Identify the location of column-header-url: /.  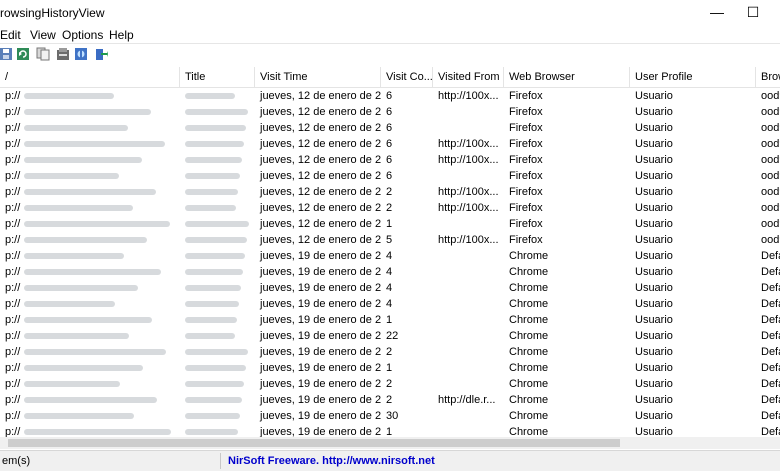
(90, 77).